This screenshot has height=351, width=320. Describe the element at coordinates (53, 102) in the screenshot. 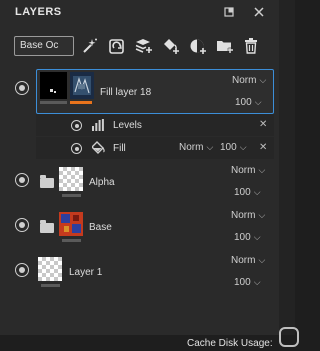

I see `mask-underbar` at that location.